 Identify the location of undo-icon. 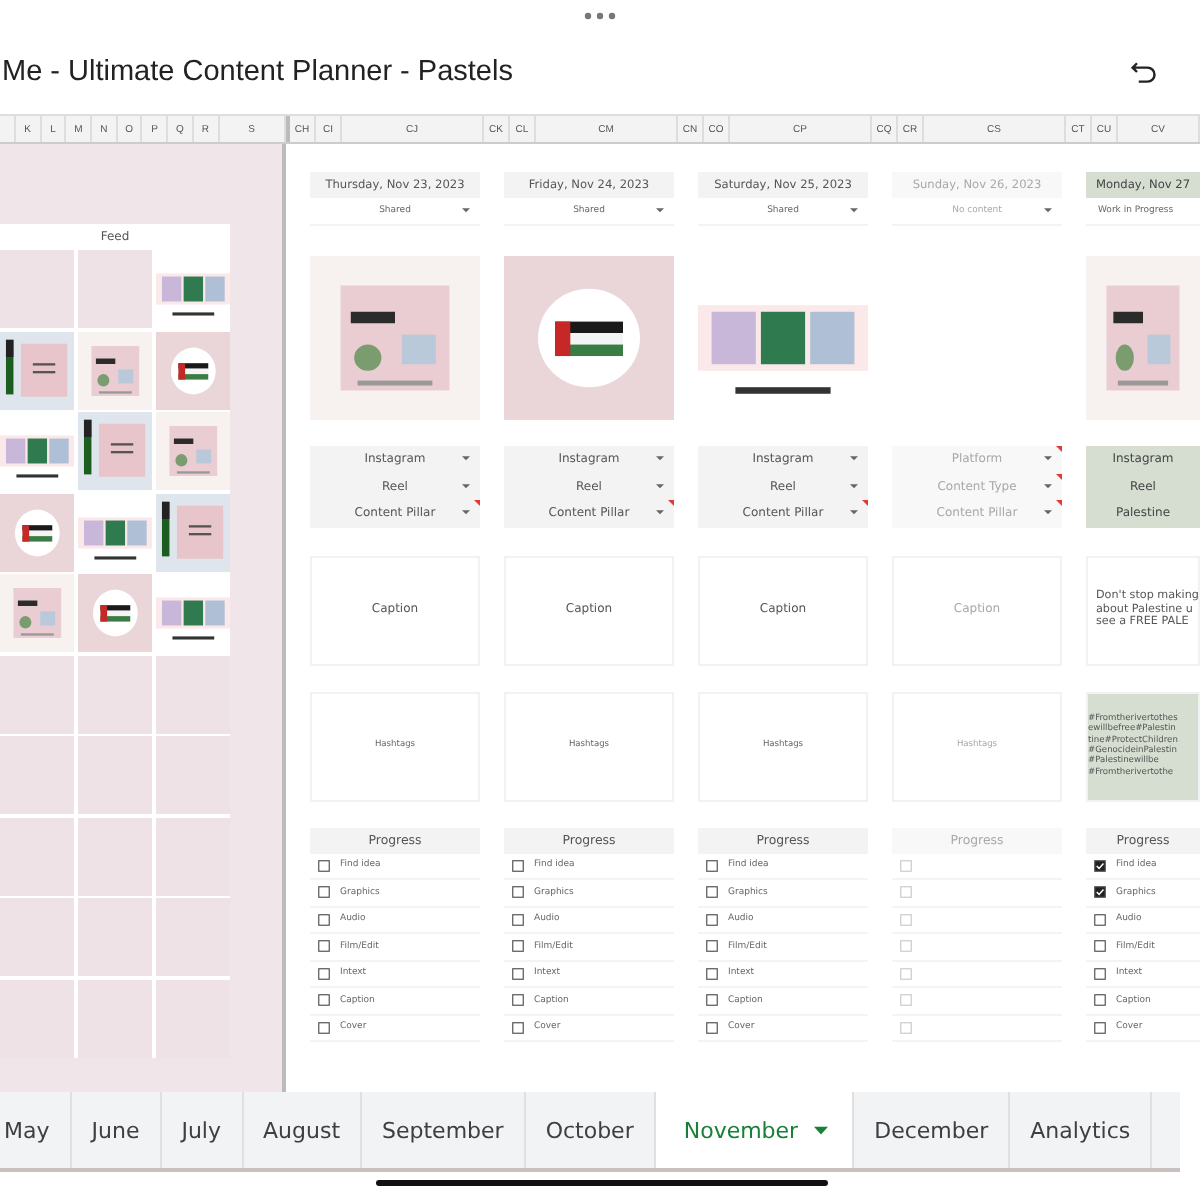
(1144, 72).